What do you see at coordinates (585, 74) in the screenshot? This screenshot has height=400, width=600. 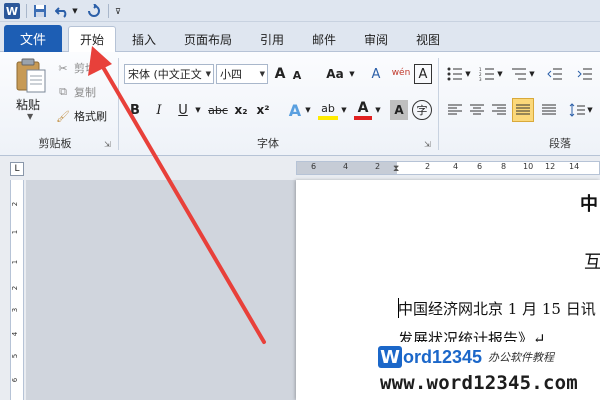 I see `increase-indent-icon` at bounding box center [585, 74].